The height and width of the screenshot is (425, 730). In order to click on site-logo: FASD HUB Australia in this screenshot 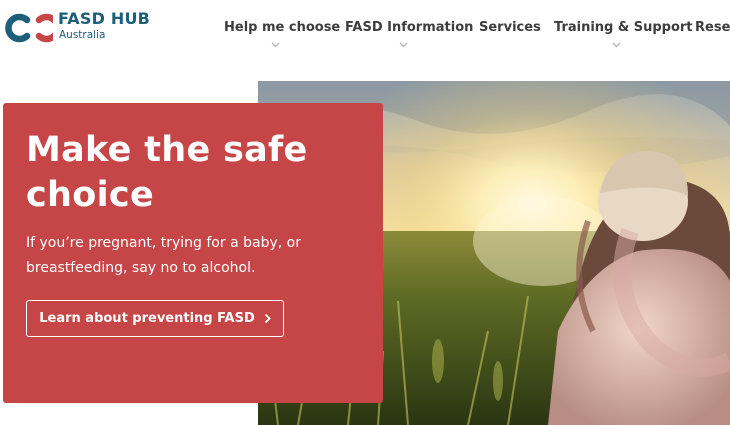, I will do `click(76, 28)`.